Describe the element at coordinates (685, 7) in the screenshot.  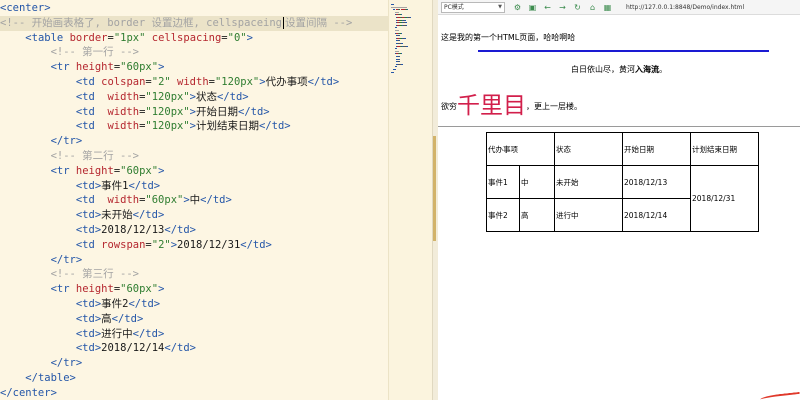
I see `url-bar: http://127.0.0.1:8848/Demo/index.html` at that location.